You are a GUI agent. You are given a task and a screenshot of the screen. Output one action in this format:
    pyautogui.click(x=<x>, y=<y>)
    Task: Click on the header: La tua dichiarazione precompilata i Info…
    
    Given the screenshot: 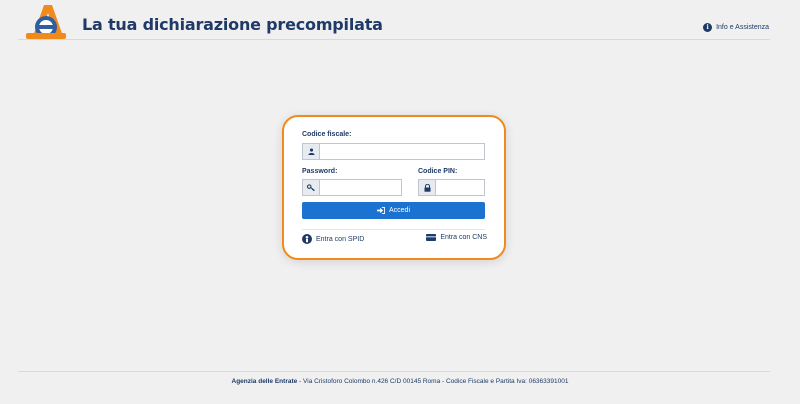 What is the action you would take?
    pyautogui.click(x=400, y=20)
    